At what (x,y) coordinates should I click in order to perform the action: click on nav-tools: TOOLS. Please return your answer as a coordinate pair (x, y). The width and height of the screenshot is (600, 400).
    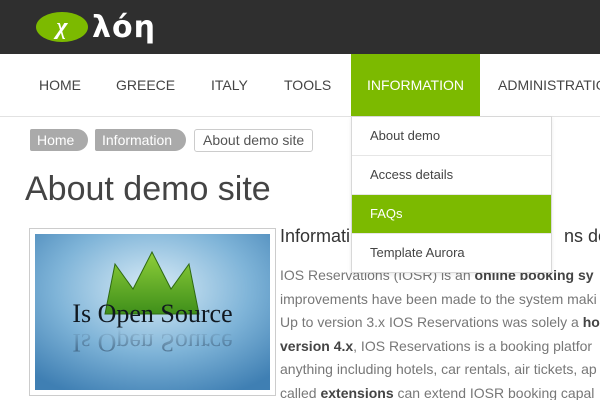
    Looking at the image, I should click on (307, 85).